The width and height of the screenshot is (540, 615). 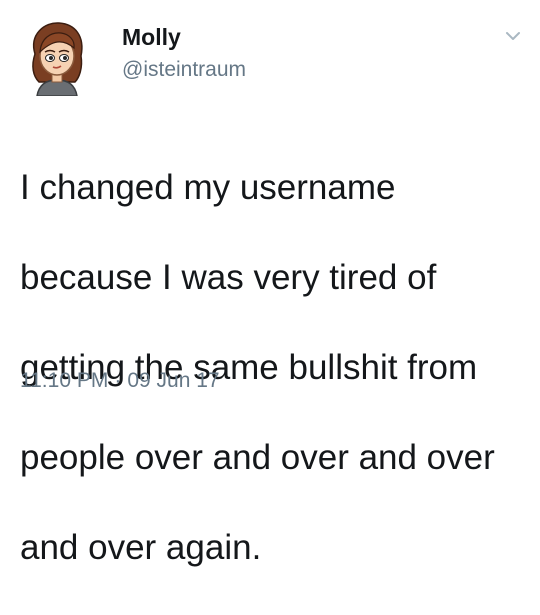 What do you see at coordinates (151, 37) in the screenshot?
I see `author-name: Molly` at bounding box center [151, 37].